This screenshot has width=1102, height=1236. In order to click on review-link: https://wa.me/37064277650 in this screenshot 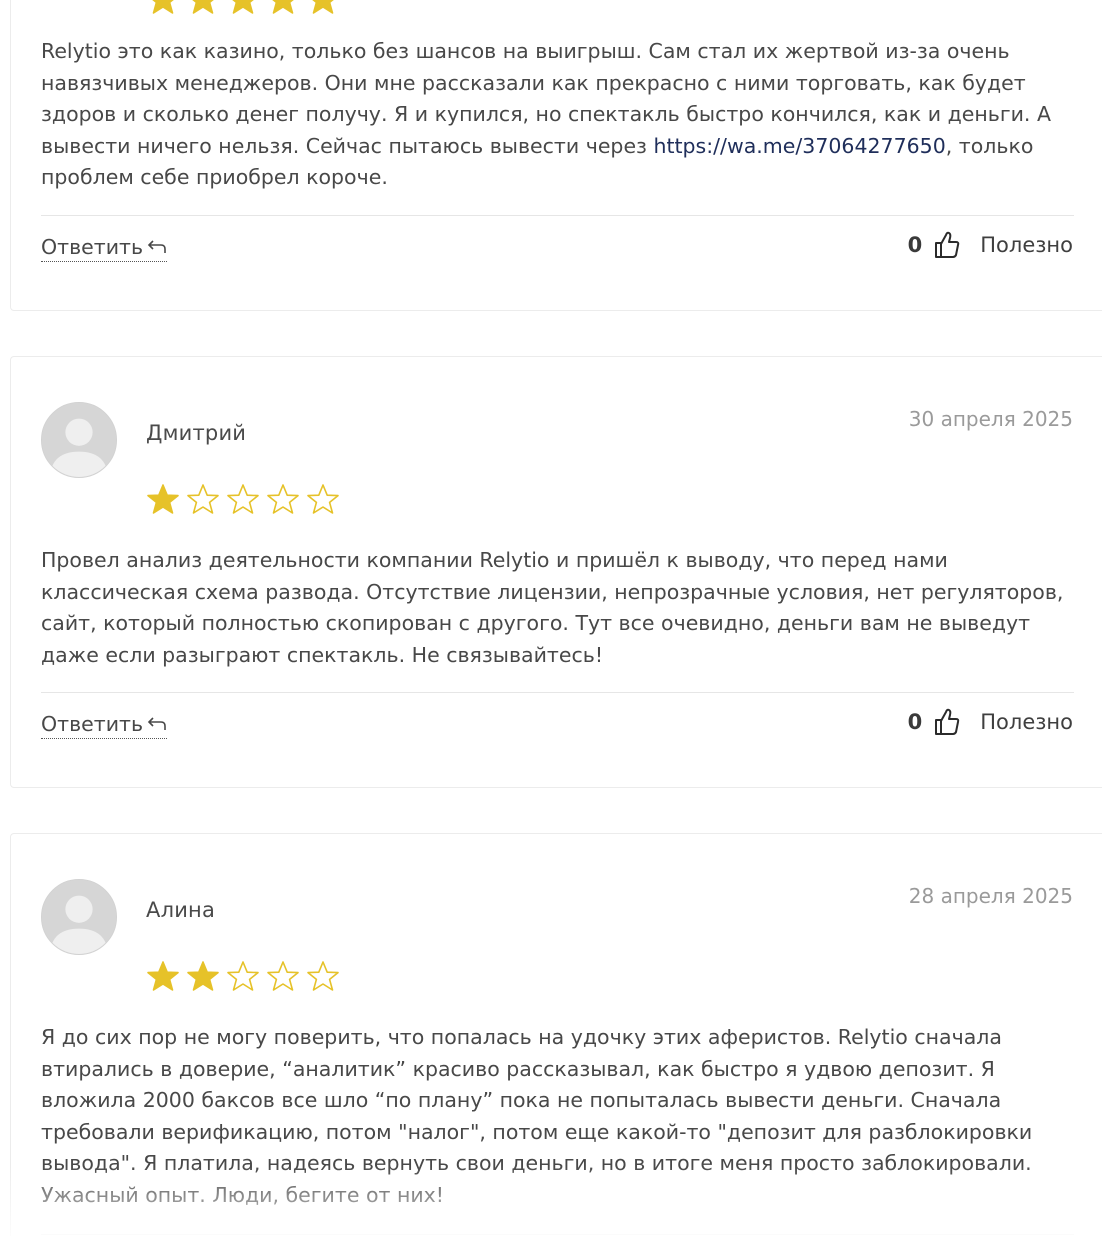, I will do `click(799, 146)`.